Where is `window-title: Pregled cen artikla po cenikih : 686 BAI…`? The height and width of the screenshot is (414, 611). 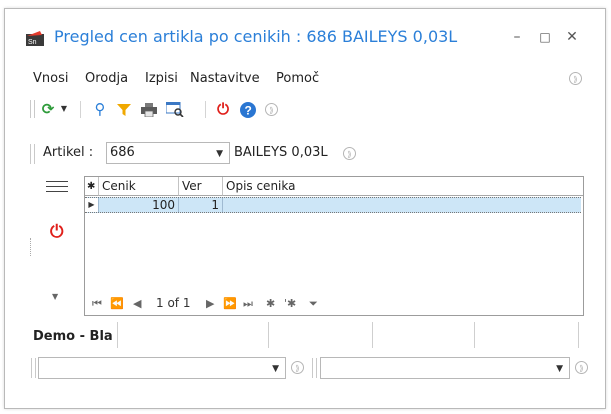
window-title: Pregled cen artikla po cenikih : 686 BAI… is located at coordinates (256, 36).